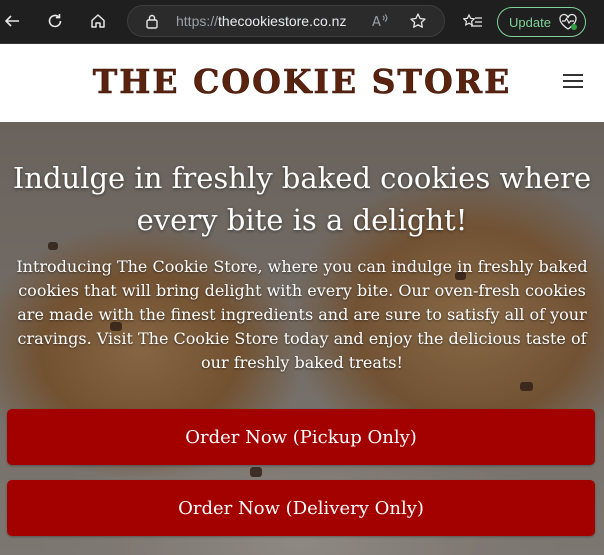 This screenshot has height=555, width=604. I want to click on browser-toolbar: https://thecookiestore.co.nz A Update, so click(302, 22).